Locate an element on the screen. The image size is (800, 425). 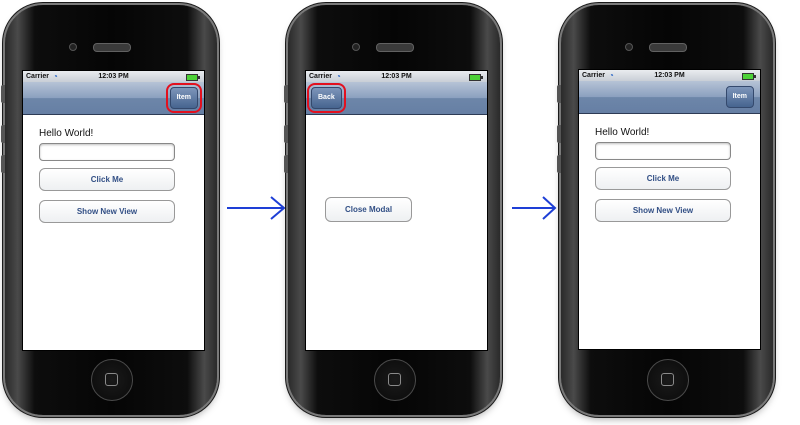
close-modal-button: Close Modal is located at coordinates (368, 209).